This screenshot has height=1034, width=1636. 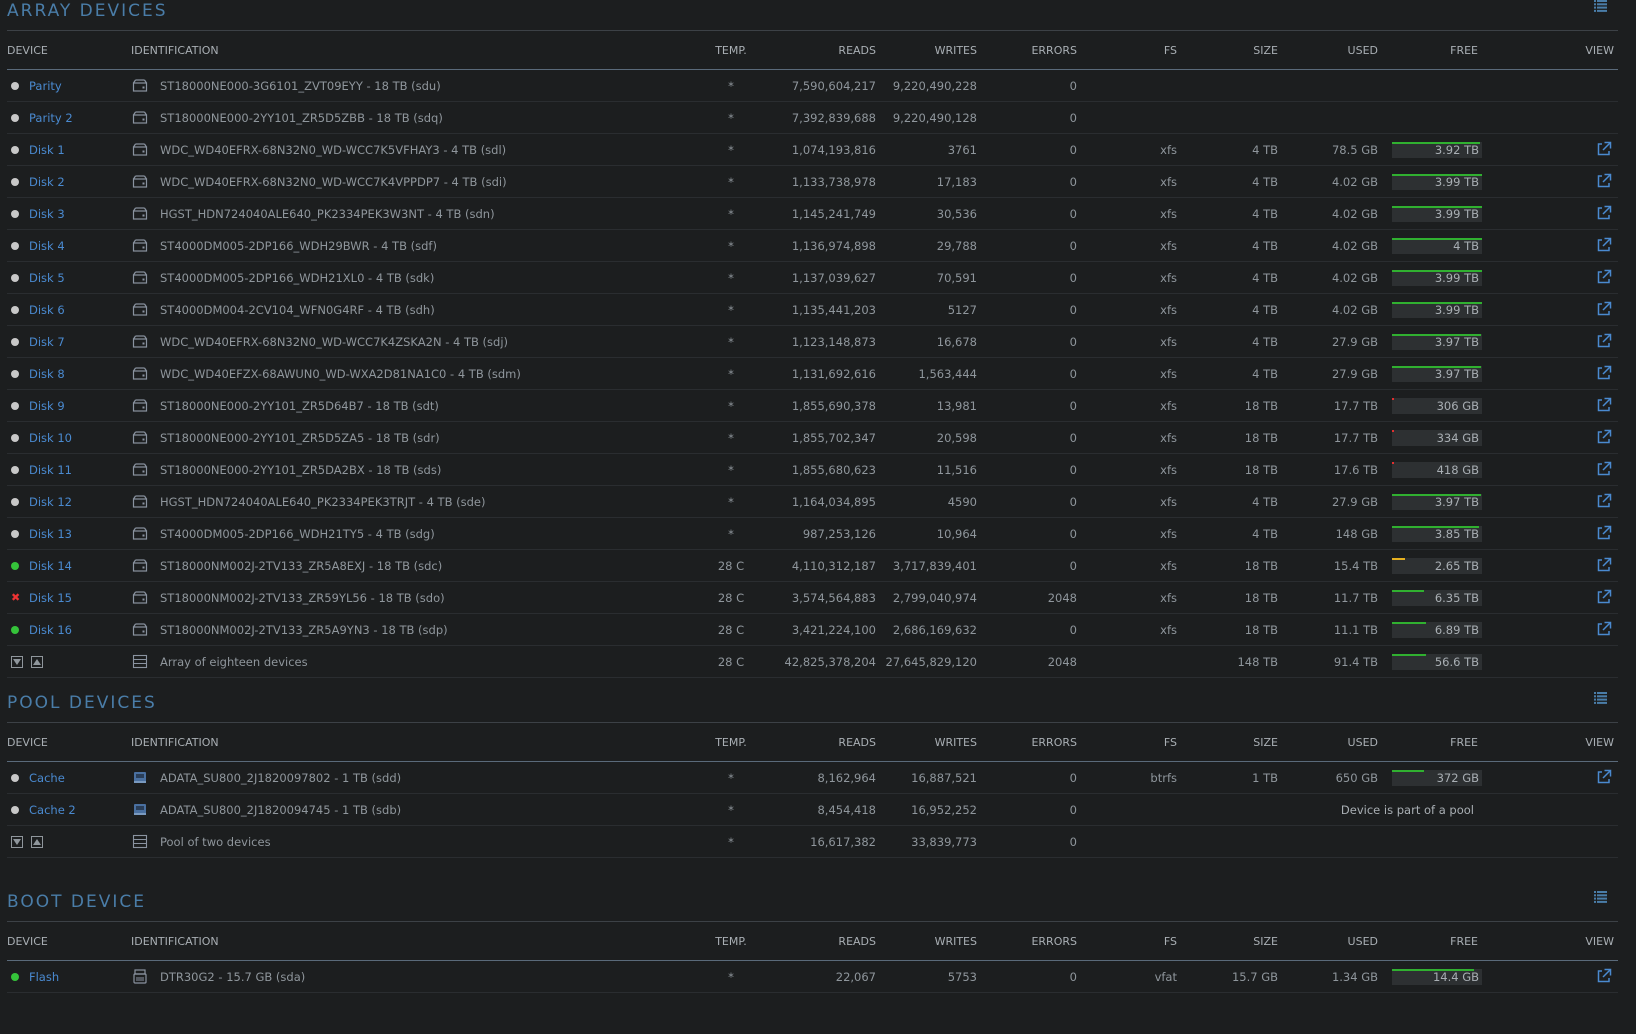 I want to click on device-name-link: Disk 7, so click(x=47, y=342).